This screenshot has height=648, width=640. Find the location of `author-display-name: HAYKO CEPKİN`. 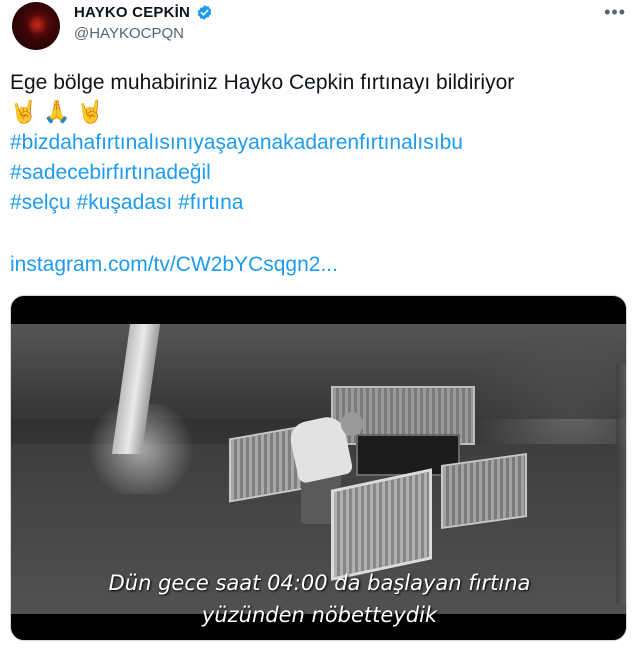

author-display-name: HAYKO CEPKİN is located at coordinates (132, 12).